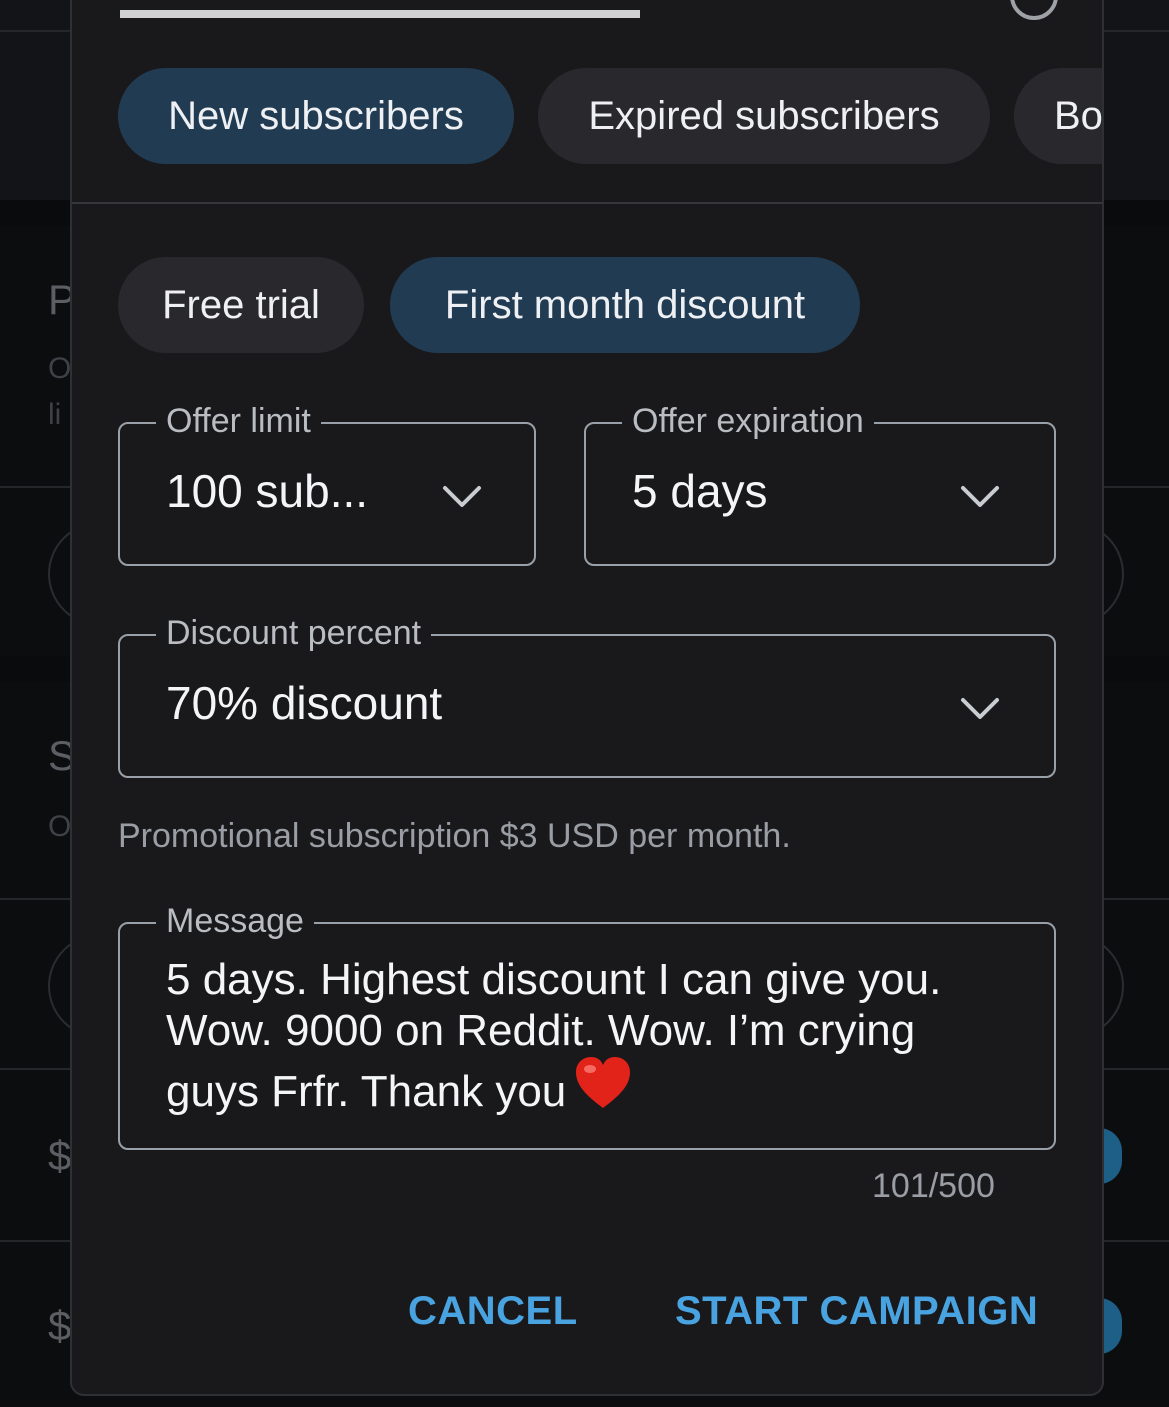 Image resolution: width=1169 pixels, height=1407 pixels. What do you see at coordinates (380, 9) in the screenshot?
I see `dialog-title-partial` at bounding box center [380, 9].